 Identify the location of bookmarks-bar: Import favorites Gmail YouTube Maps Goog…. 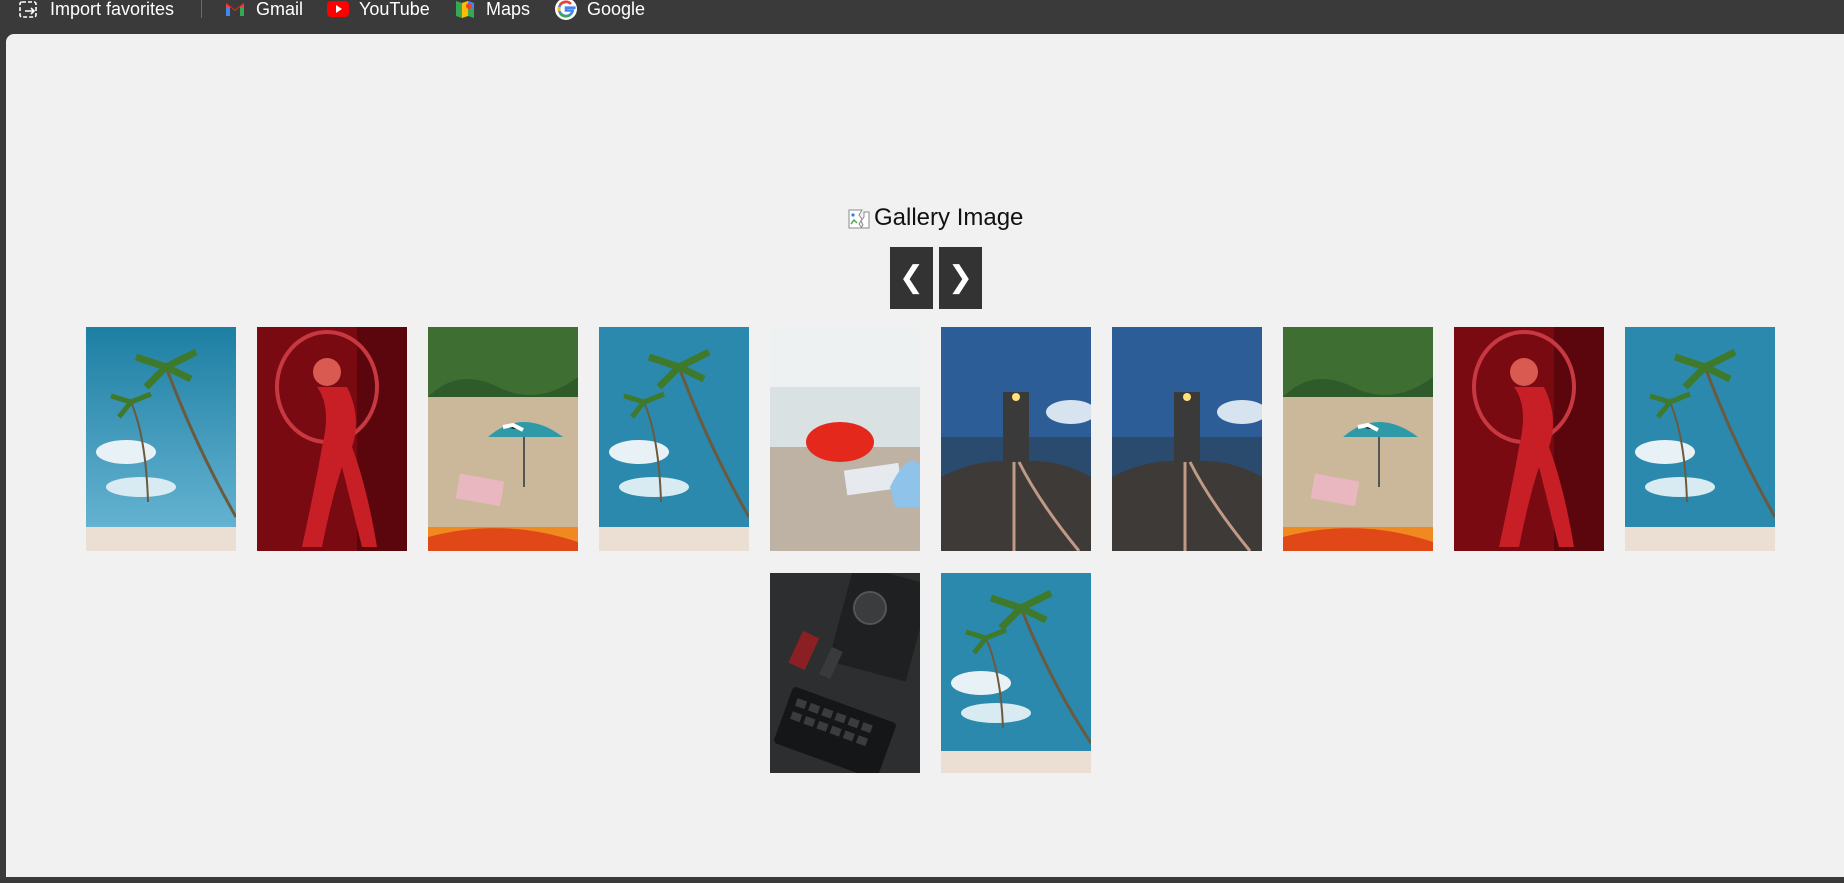
(922, 17).